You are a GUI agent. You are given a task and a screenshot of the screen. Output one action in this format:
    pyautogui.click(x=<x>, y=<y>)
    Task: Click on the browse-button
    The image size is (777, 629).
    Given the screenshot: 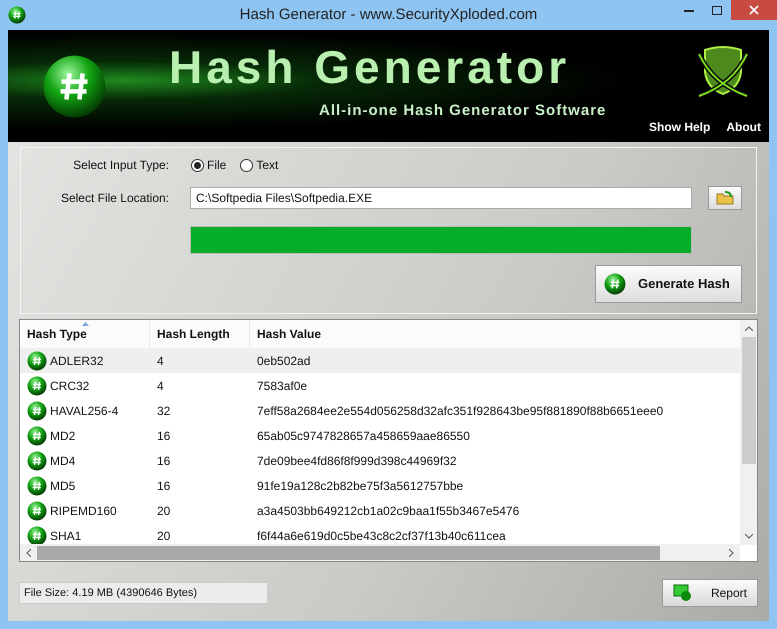 What is the action you would take?
    pyautogui.click(x=725, y=198)
    